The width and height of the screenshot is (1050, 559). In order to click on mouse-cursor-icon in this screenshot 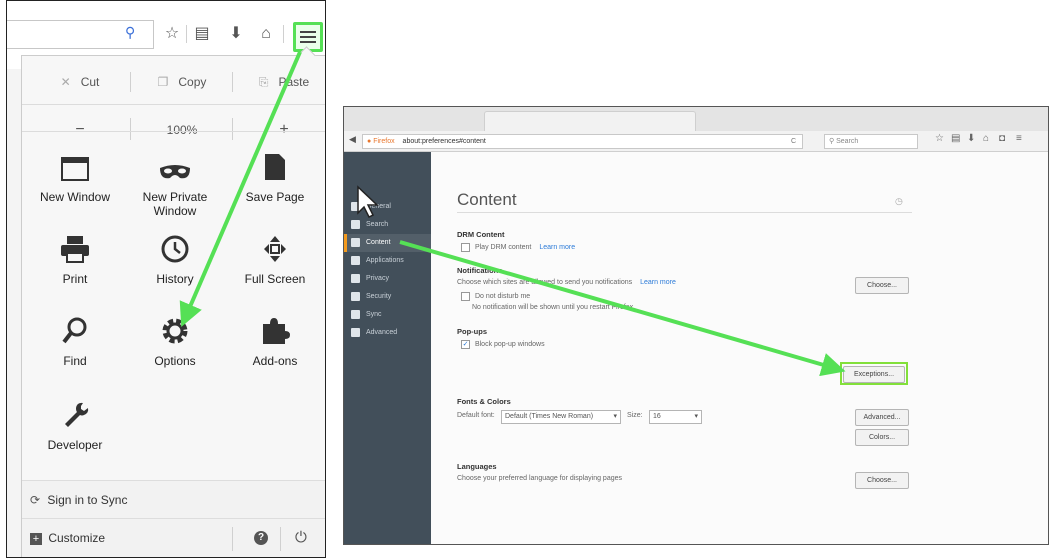, I will do `click(368, 202)`.